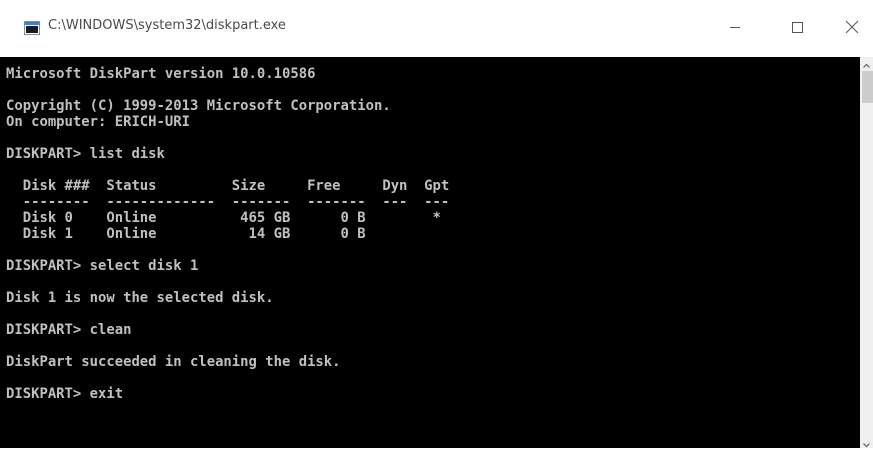 This screenshot has width=873, height=455. What do you see at coordinates (867, 87) in the screenshot?
I see `scrollbar-thumb` at bounding box center [867, 87].